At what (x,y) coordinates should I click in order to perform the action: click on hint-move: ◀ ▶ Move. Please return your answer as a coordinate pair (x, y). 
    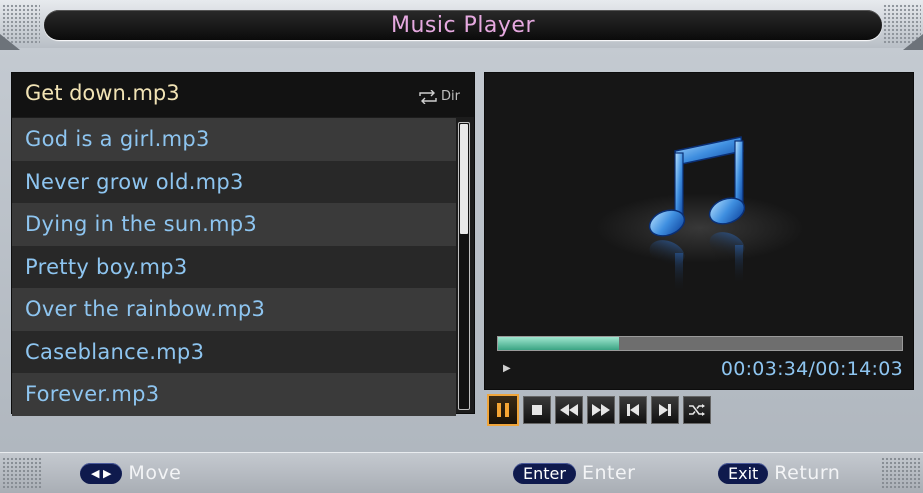
    Looking at the image, I should click on (130, 473).